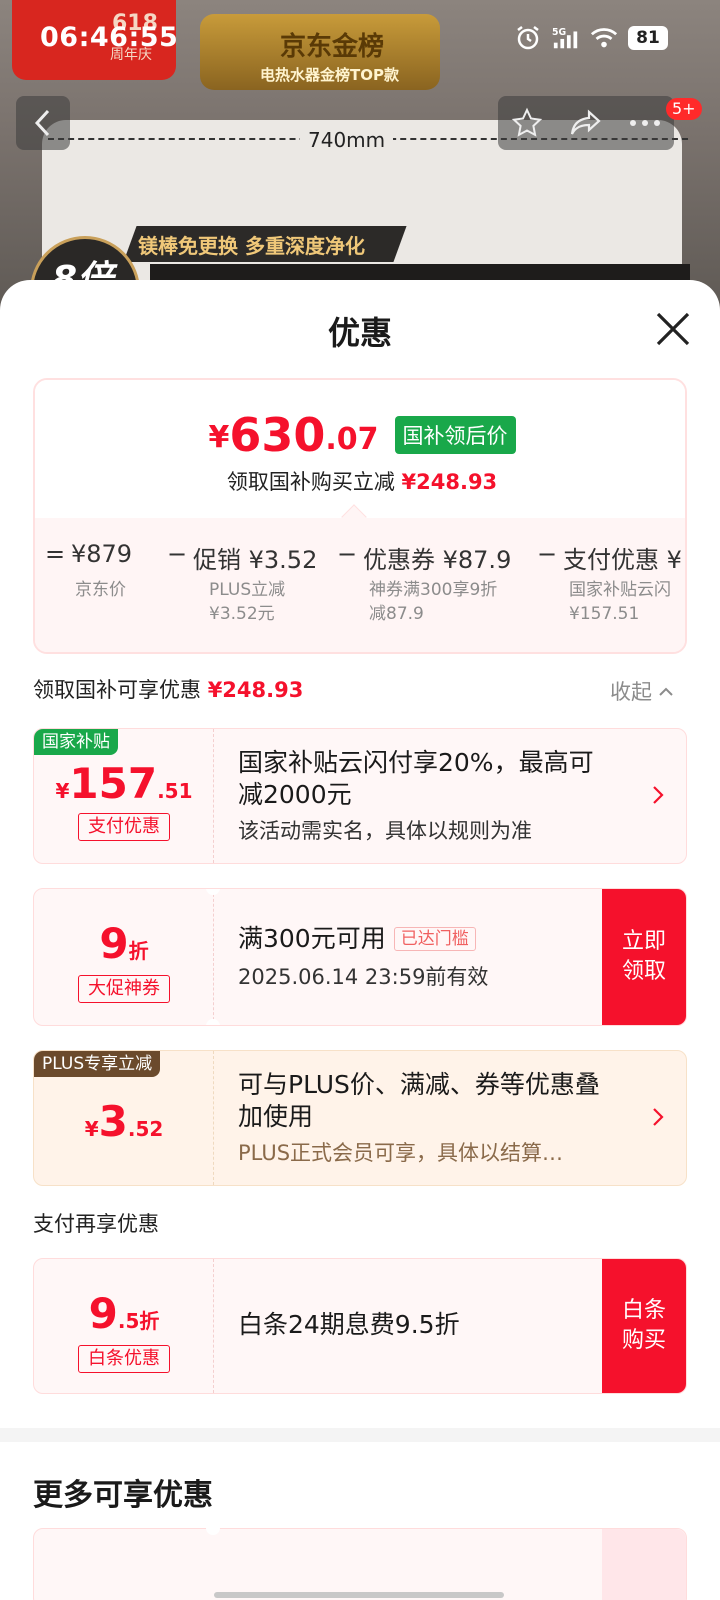 The width and height of the screenshot is (720, 1600). Describe the element at coordinates (527, 123) in the screenshot. I see `star-icon` at that location.